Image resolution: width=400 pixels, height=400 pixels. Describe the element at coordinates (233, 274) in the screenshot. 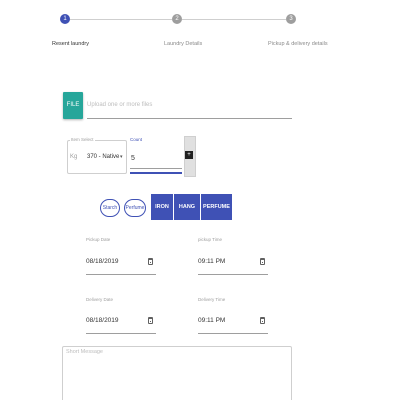

I see `pickup-time-underline` at that location.